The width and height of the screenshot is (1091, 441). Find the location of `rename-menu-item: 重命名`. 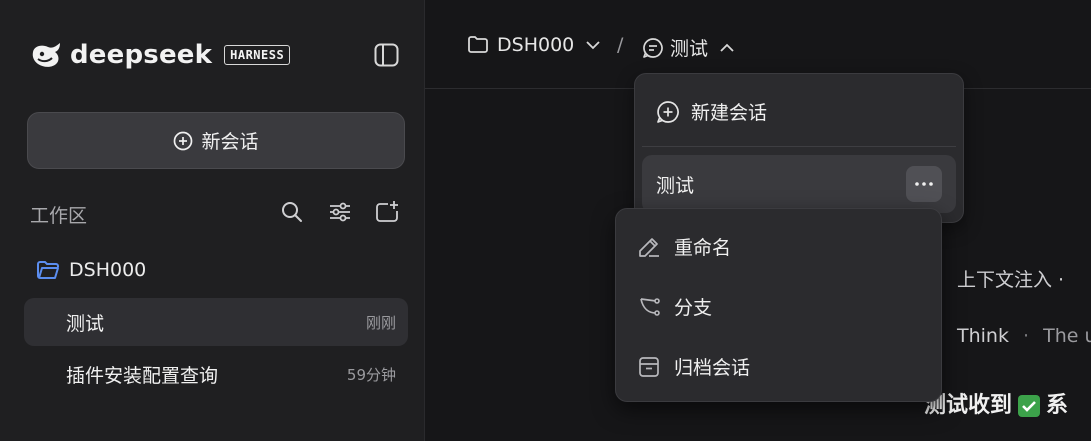

rename-menu-item: 重命名 is located at coordinates (684, 246).